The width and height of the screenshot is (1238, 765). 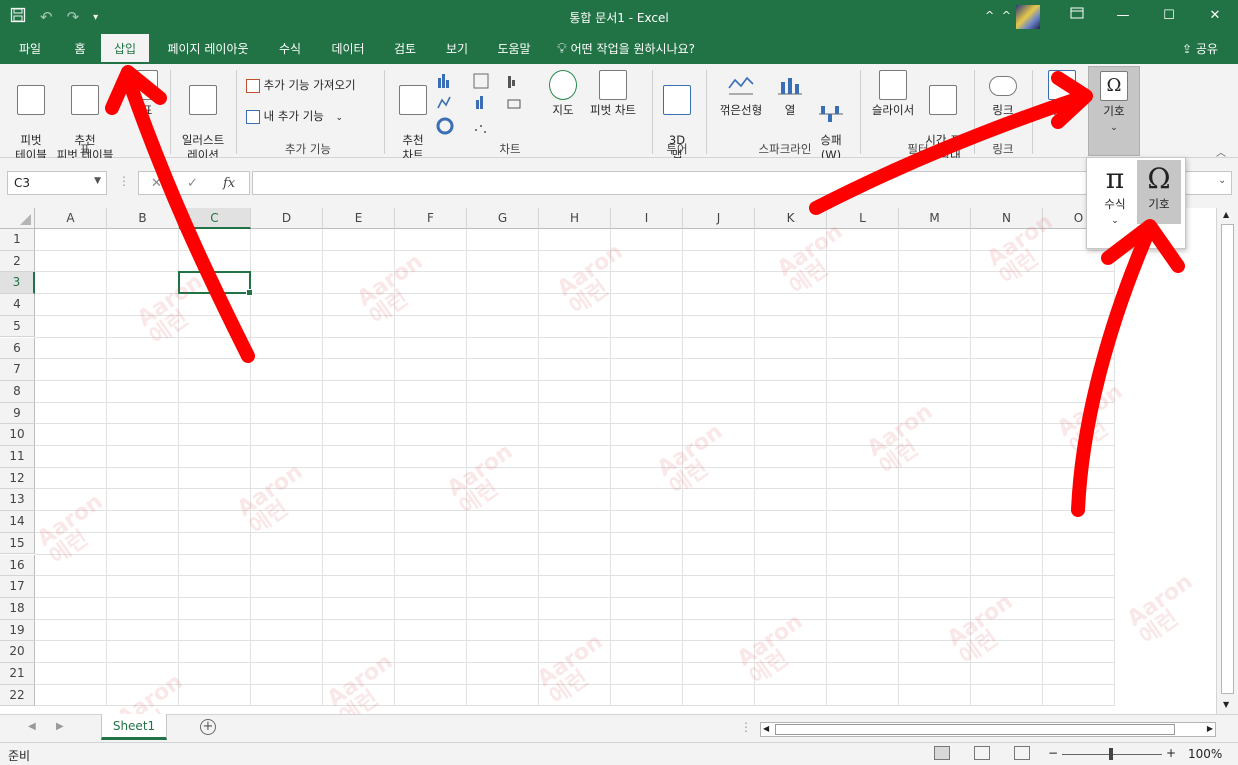 What do you see at coordinates (942, 753) in the screenshot?
I see `normal-view-icon` at bounding box center [942, 753].